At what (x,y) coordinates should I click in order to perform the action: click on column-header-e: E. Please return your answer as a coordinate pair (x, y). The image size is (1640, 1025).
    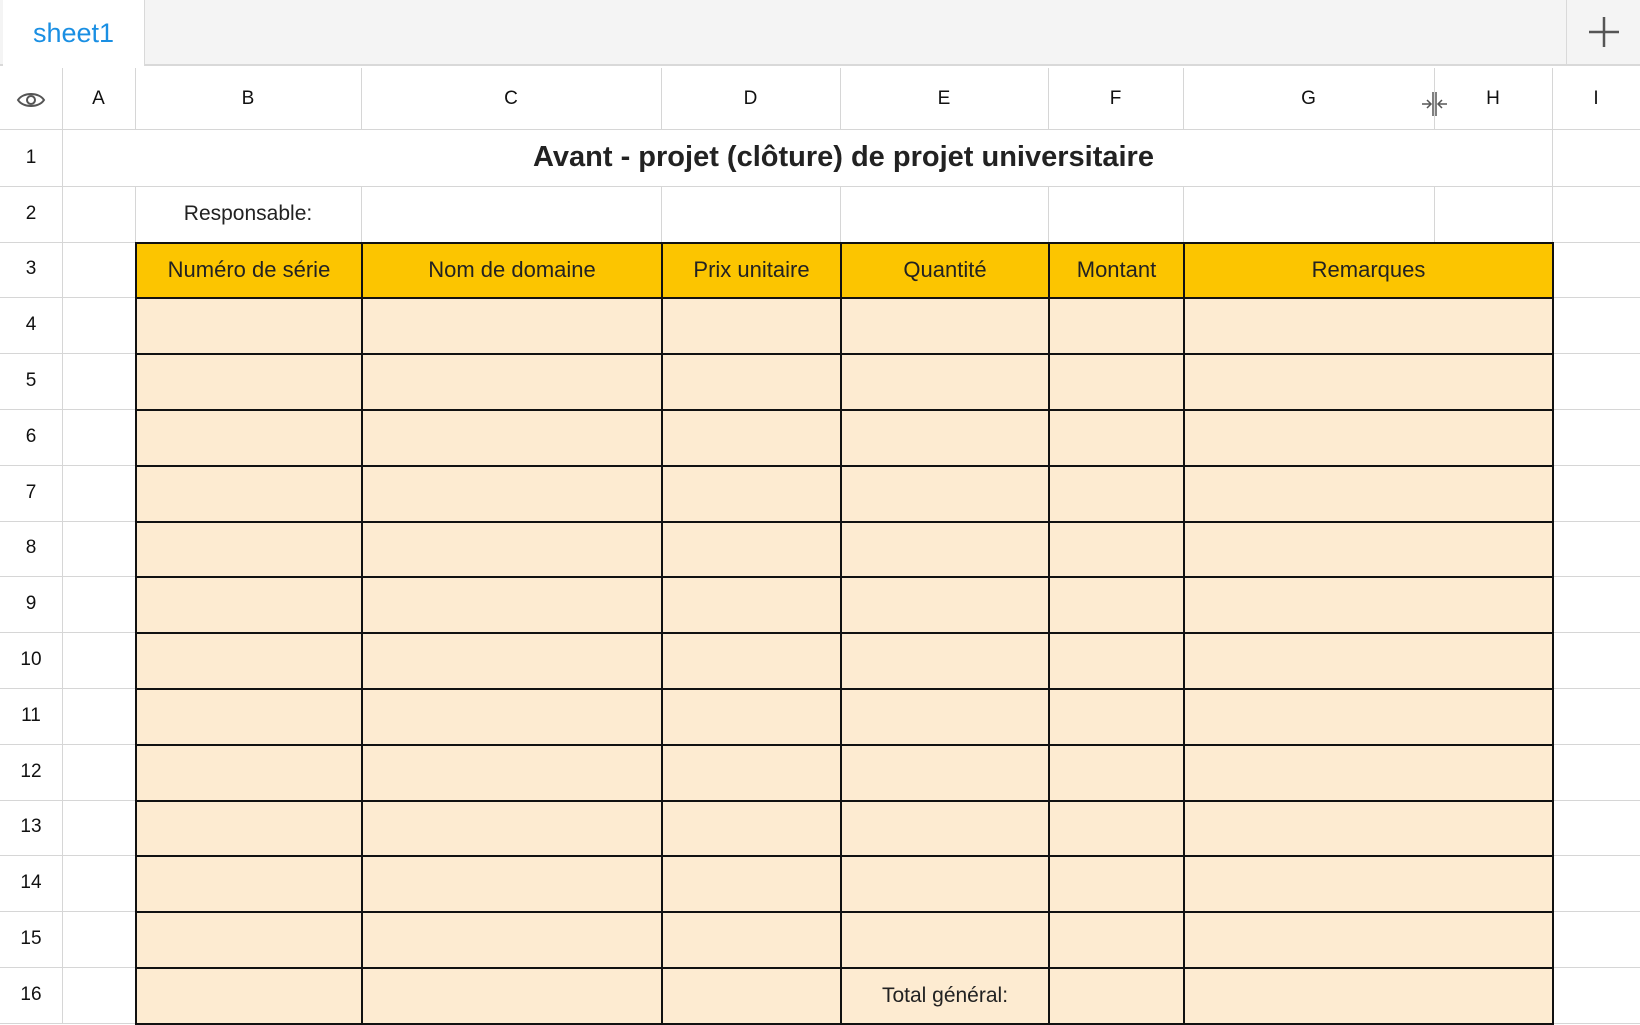
    Looking at the image, I should click on (944, 99).